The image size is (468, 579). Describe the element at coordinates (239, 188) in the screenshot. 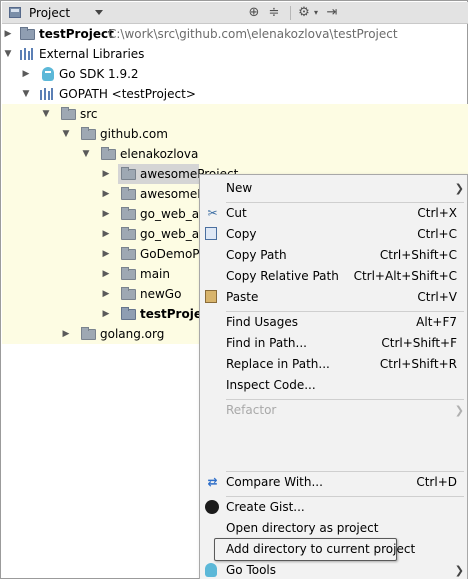

I see `menu-item-label: New` at that location.